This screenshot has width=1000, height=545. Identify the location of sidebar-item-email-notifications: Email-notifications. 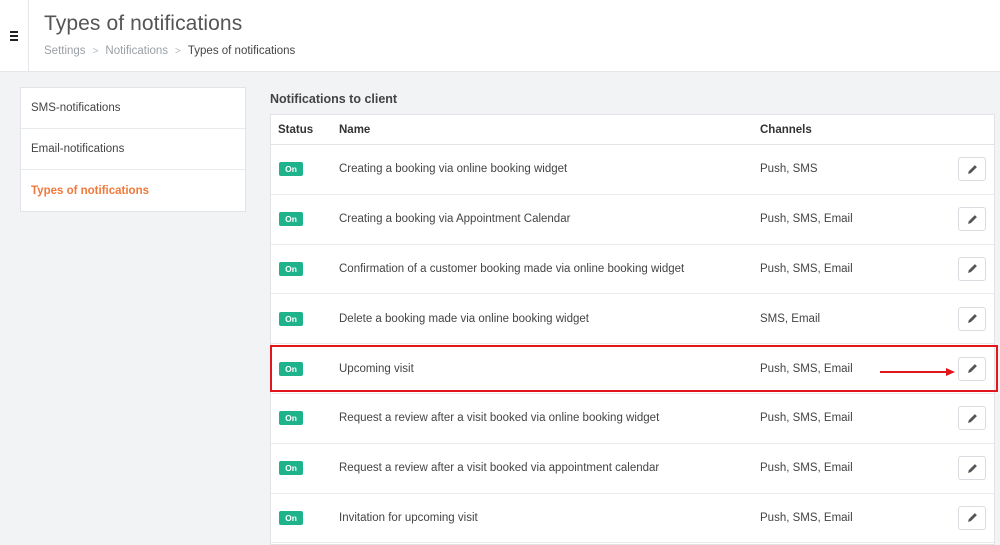
(133, 149).